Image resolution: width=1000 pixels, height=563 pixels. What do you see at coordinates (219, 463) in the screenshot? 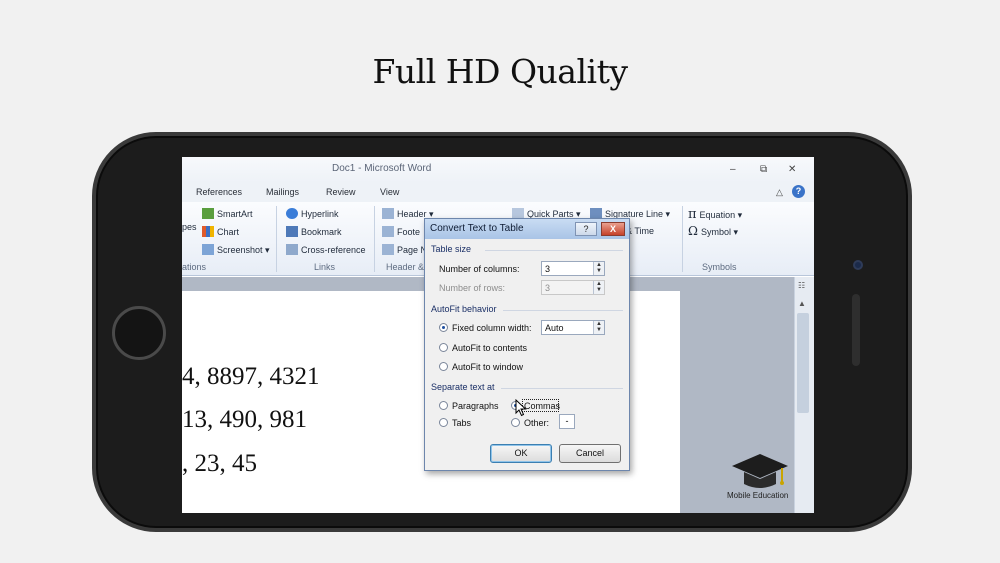
I see `document-line: , 23, 45` at bounding box center [219, 463].